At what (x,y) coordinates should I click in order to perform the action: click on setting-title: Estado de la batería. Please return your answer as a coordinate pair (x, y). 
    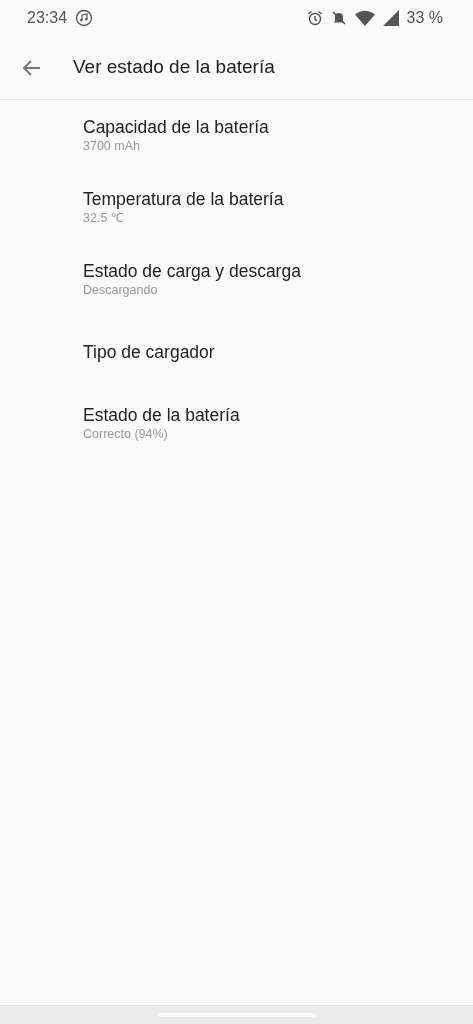
    Looking at the image, I should click on (278, 416).